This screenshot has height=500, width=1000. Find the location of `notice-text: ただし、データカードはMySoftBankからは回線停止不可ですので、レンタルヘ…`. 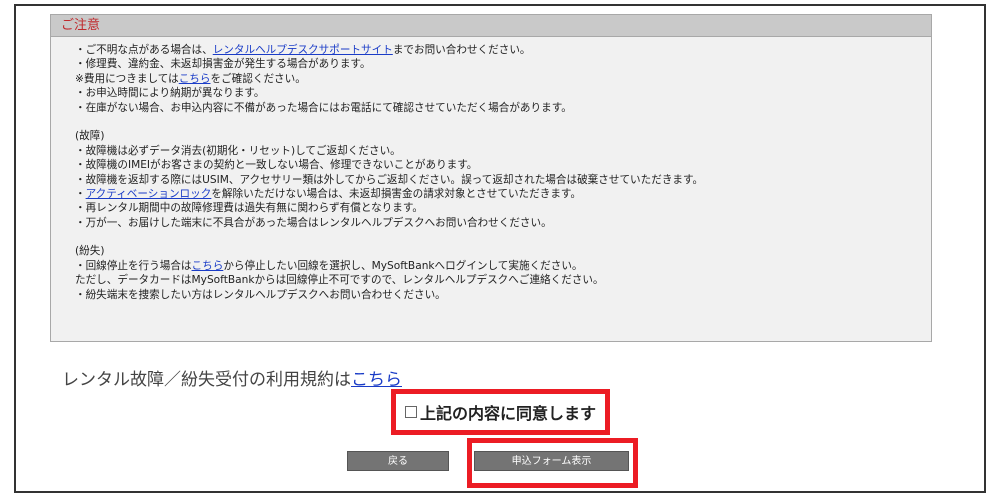

notice-text: ただし、データカードはMySoftBankからは回線停止不可ですので、レンタルヘ… is located at coordinates (339, 280).